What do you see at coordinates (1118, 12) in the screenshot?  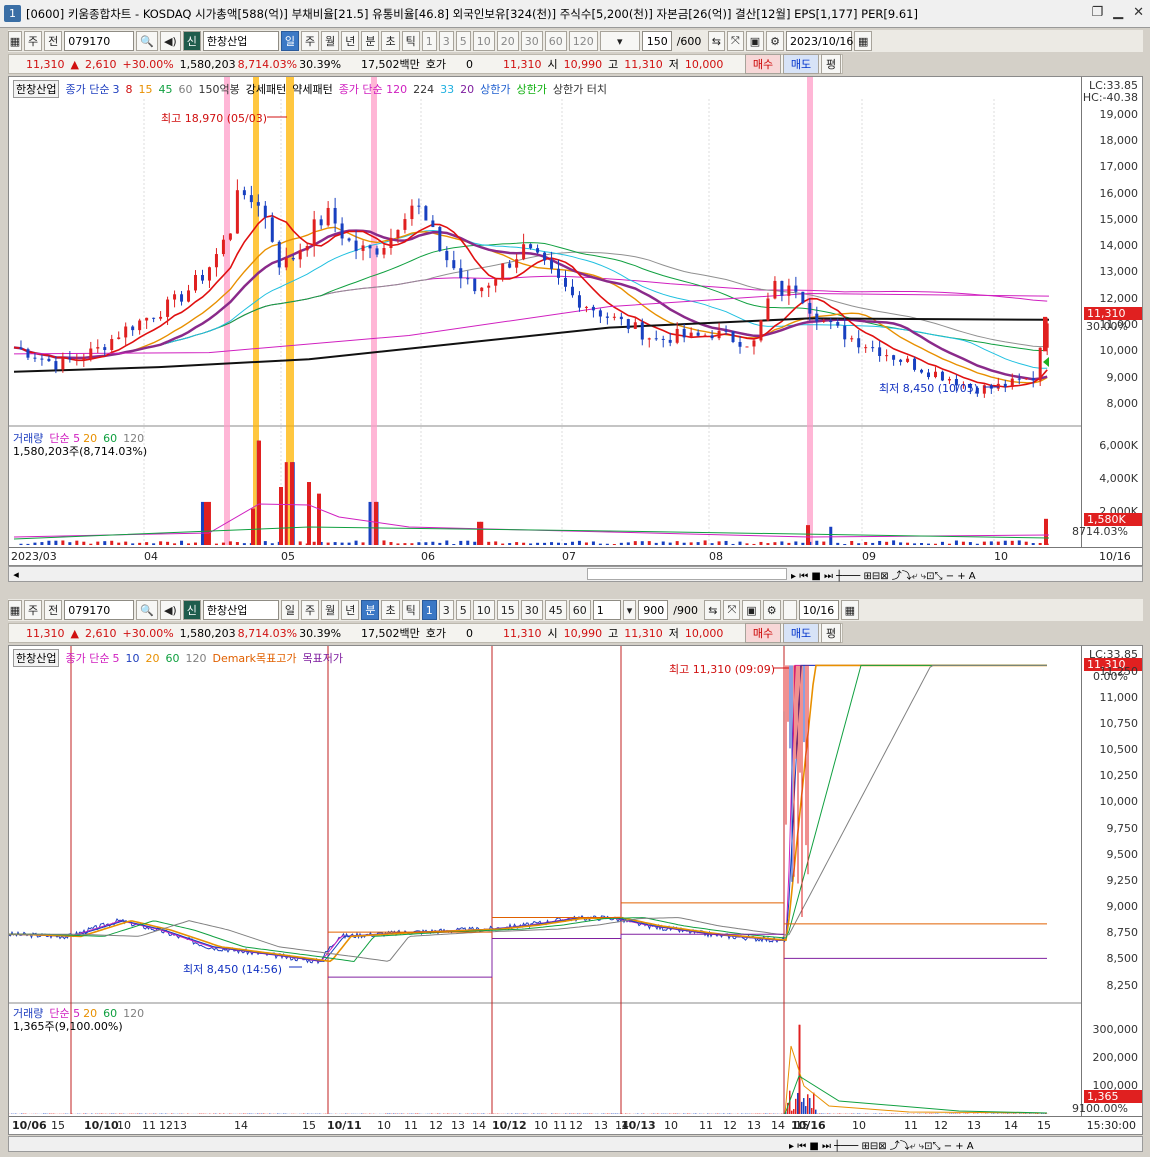 I see `minimize-icon: ▁` at bounding box center [1118, 12].